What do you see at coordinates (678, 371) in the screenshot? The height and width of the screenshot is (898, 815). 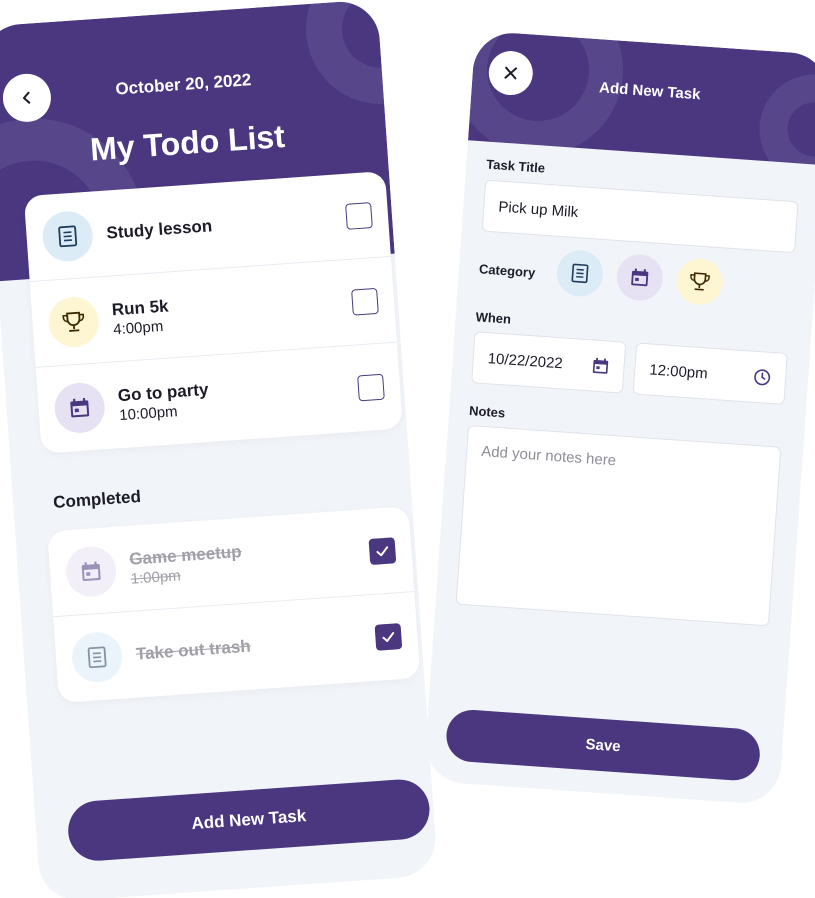 I see `time-value: 12:00pm` at bounding box center [678, 371].